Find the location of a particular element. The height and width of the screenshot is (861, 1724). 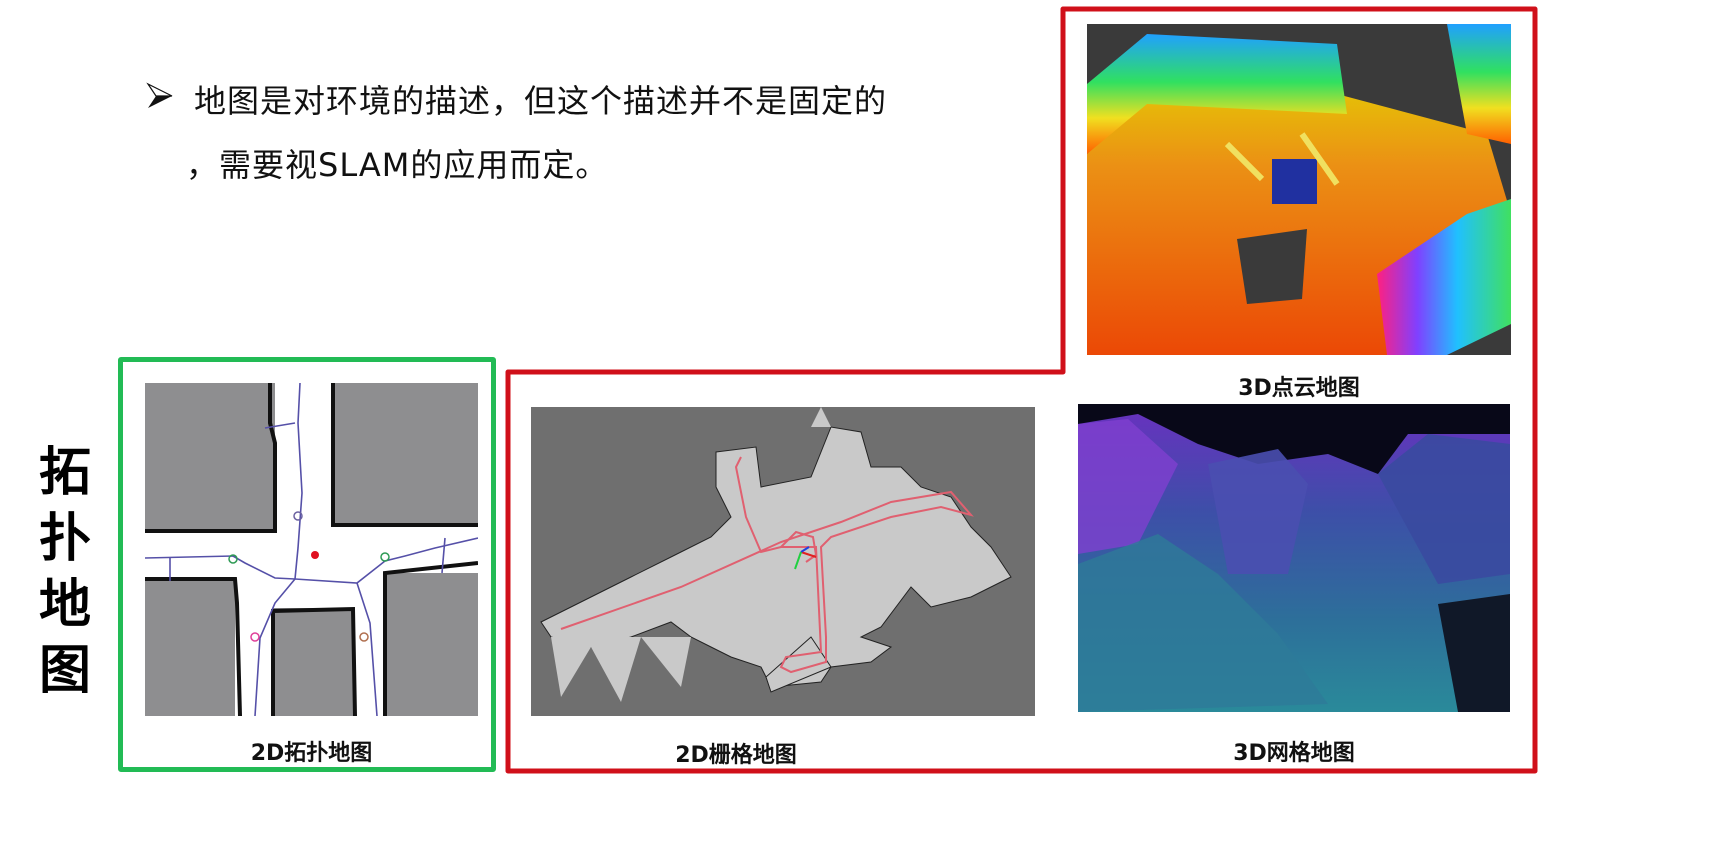

point-cloud-map-image is located at coordinates (1299, 189).